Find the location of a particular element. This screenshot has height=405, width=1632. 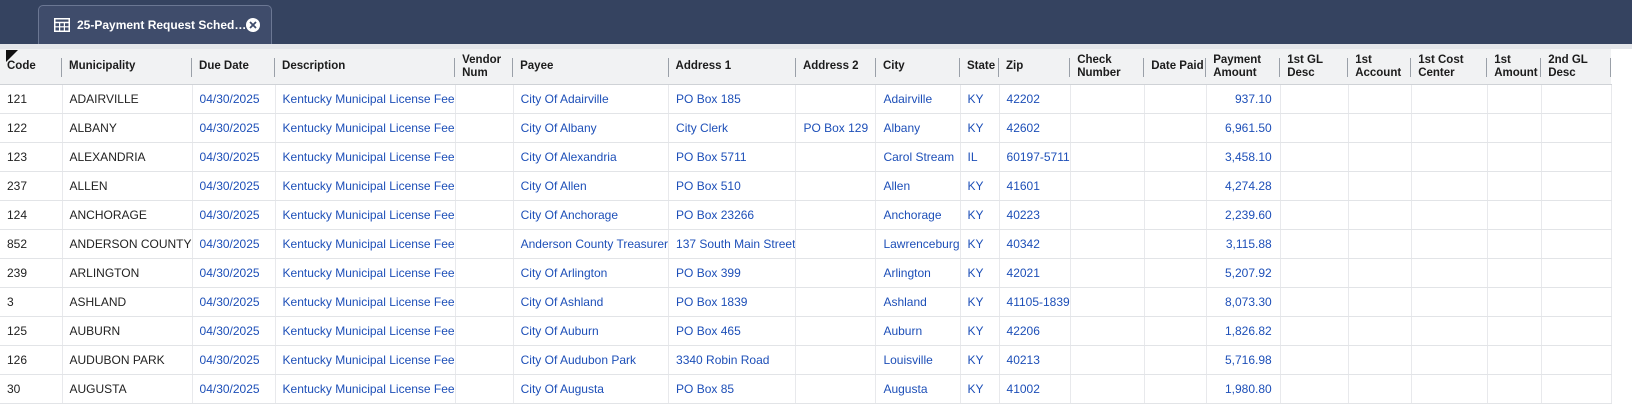

cell-city: Allen is located at coordinates (918, 186).